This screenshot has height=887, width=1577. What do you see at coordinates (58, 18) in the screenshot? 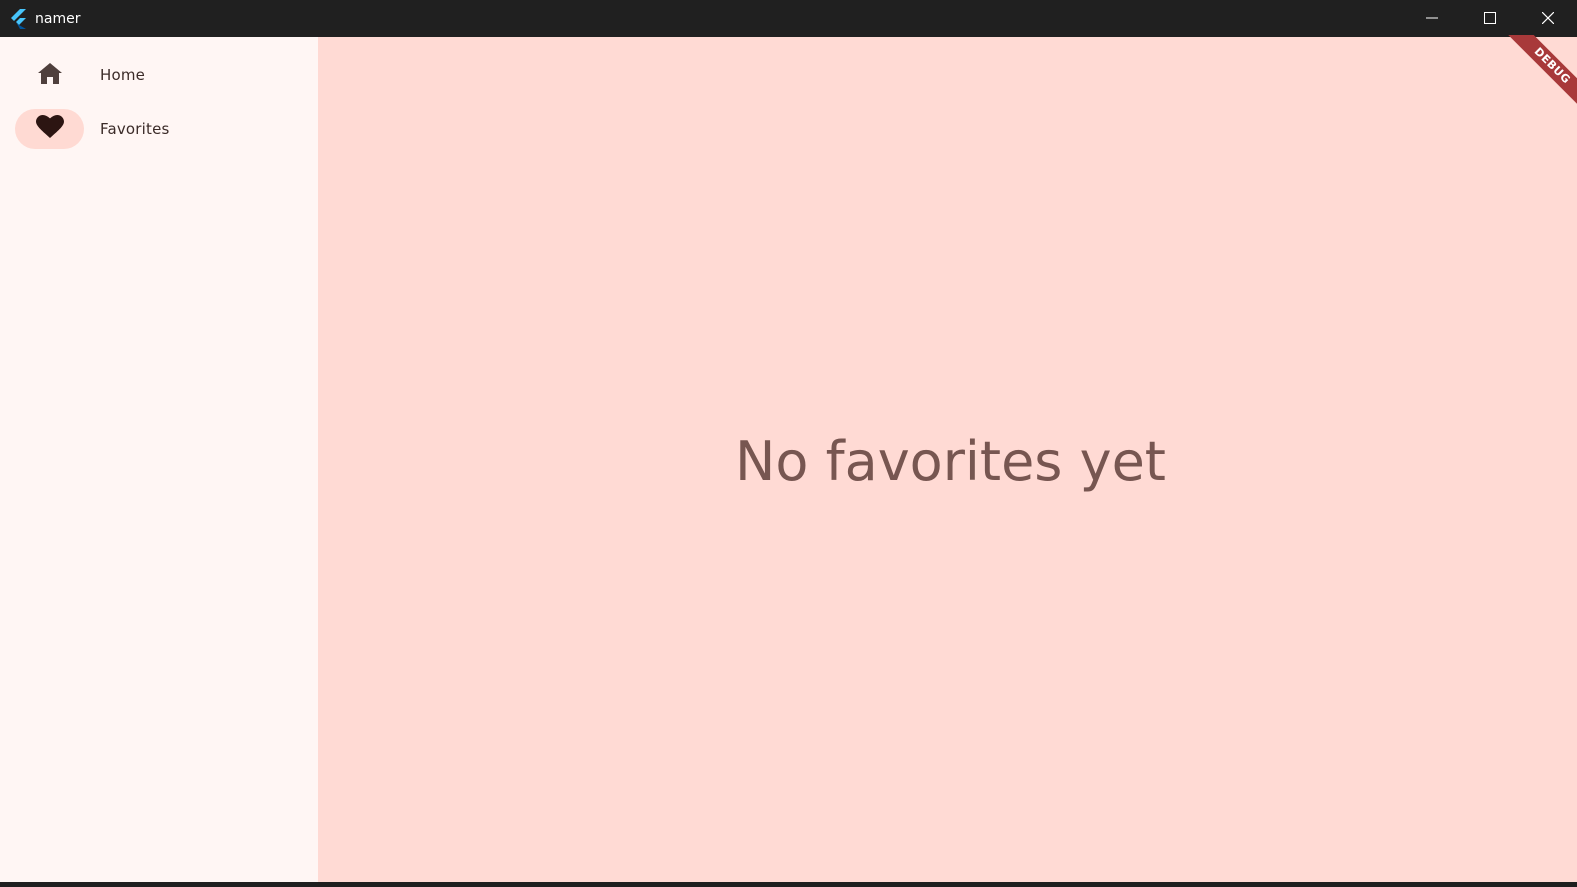
I see `window-title: namer` at bounding box center [58, 18].